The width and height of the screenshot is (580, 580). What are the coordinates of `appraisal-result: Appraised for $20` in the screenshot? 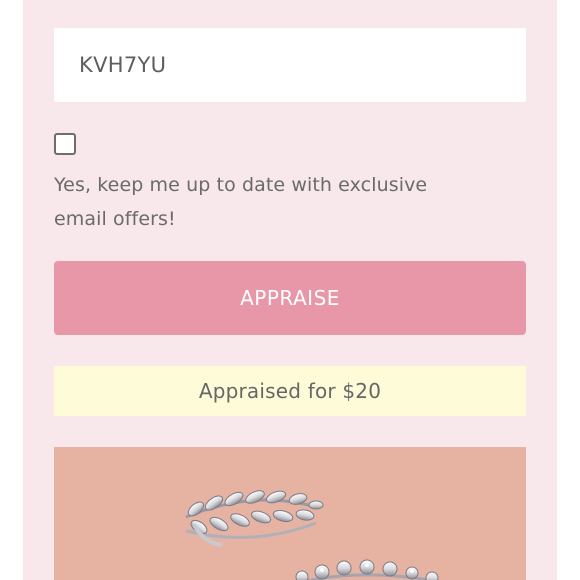 It's located at (290, 391).